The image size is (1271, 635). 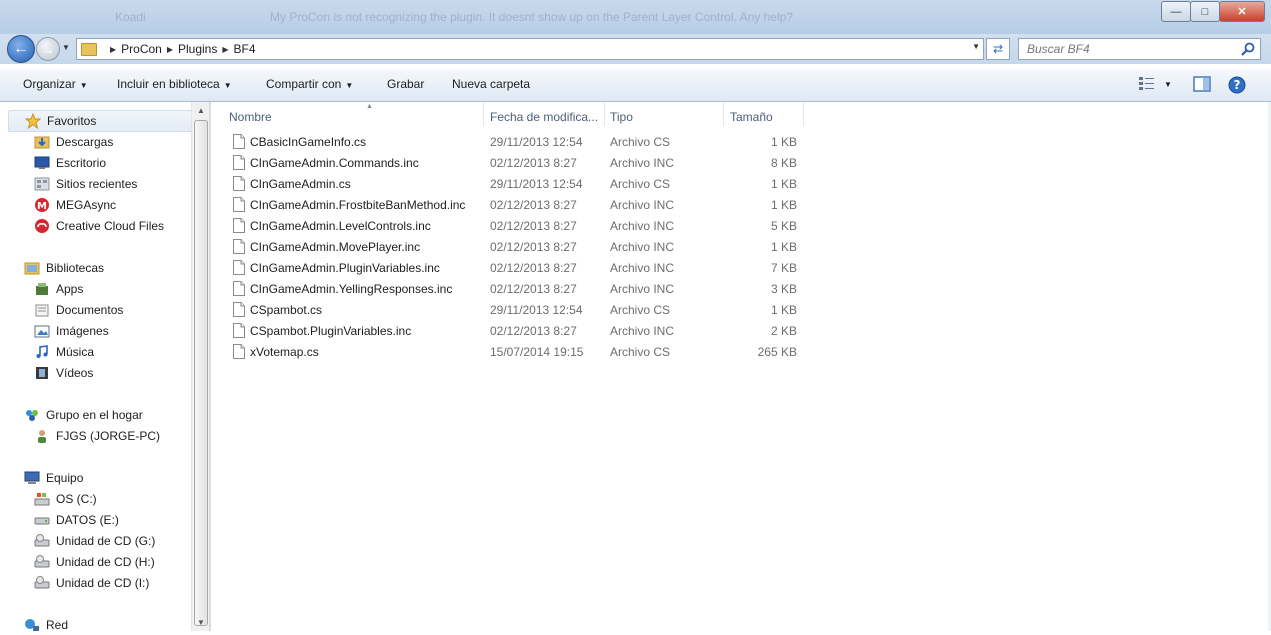 I want to click on file-name: xVotemap.cs, so click(x=284, y=352).